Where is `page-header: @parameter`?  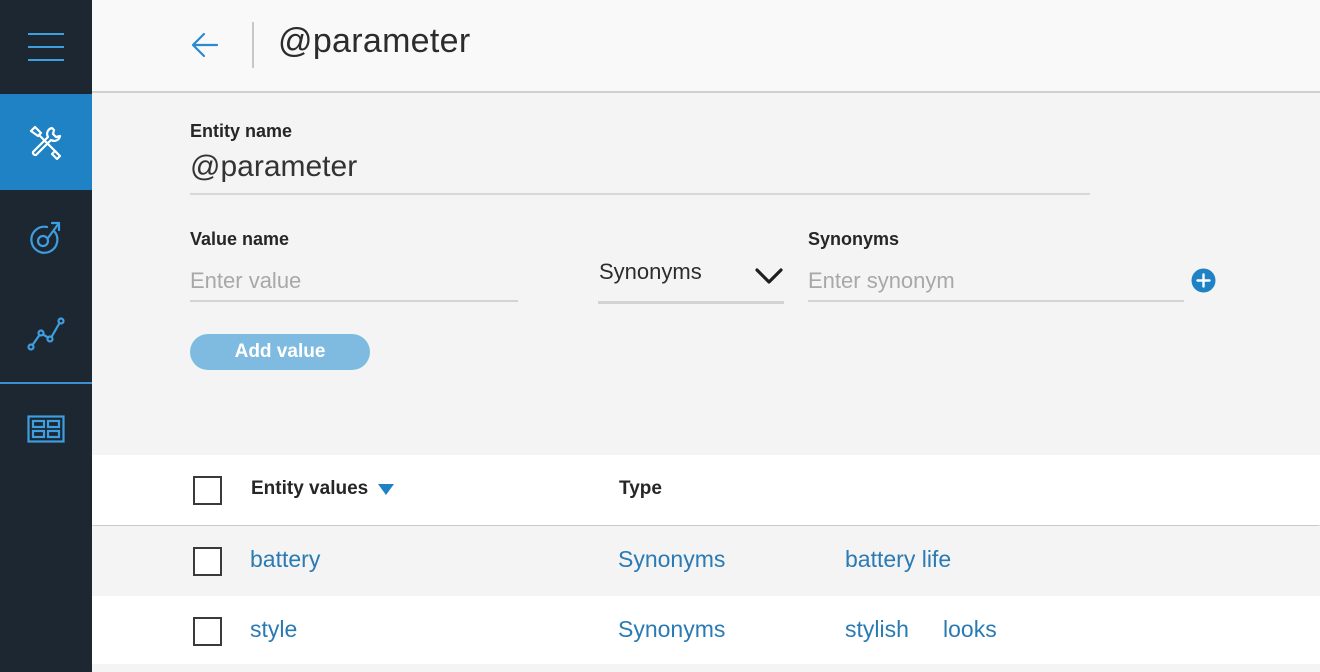 page-header: @parameter is located at coordinates (706, 46).